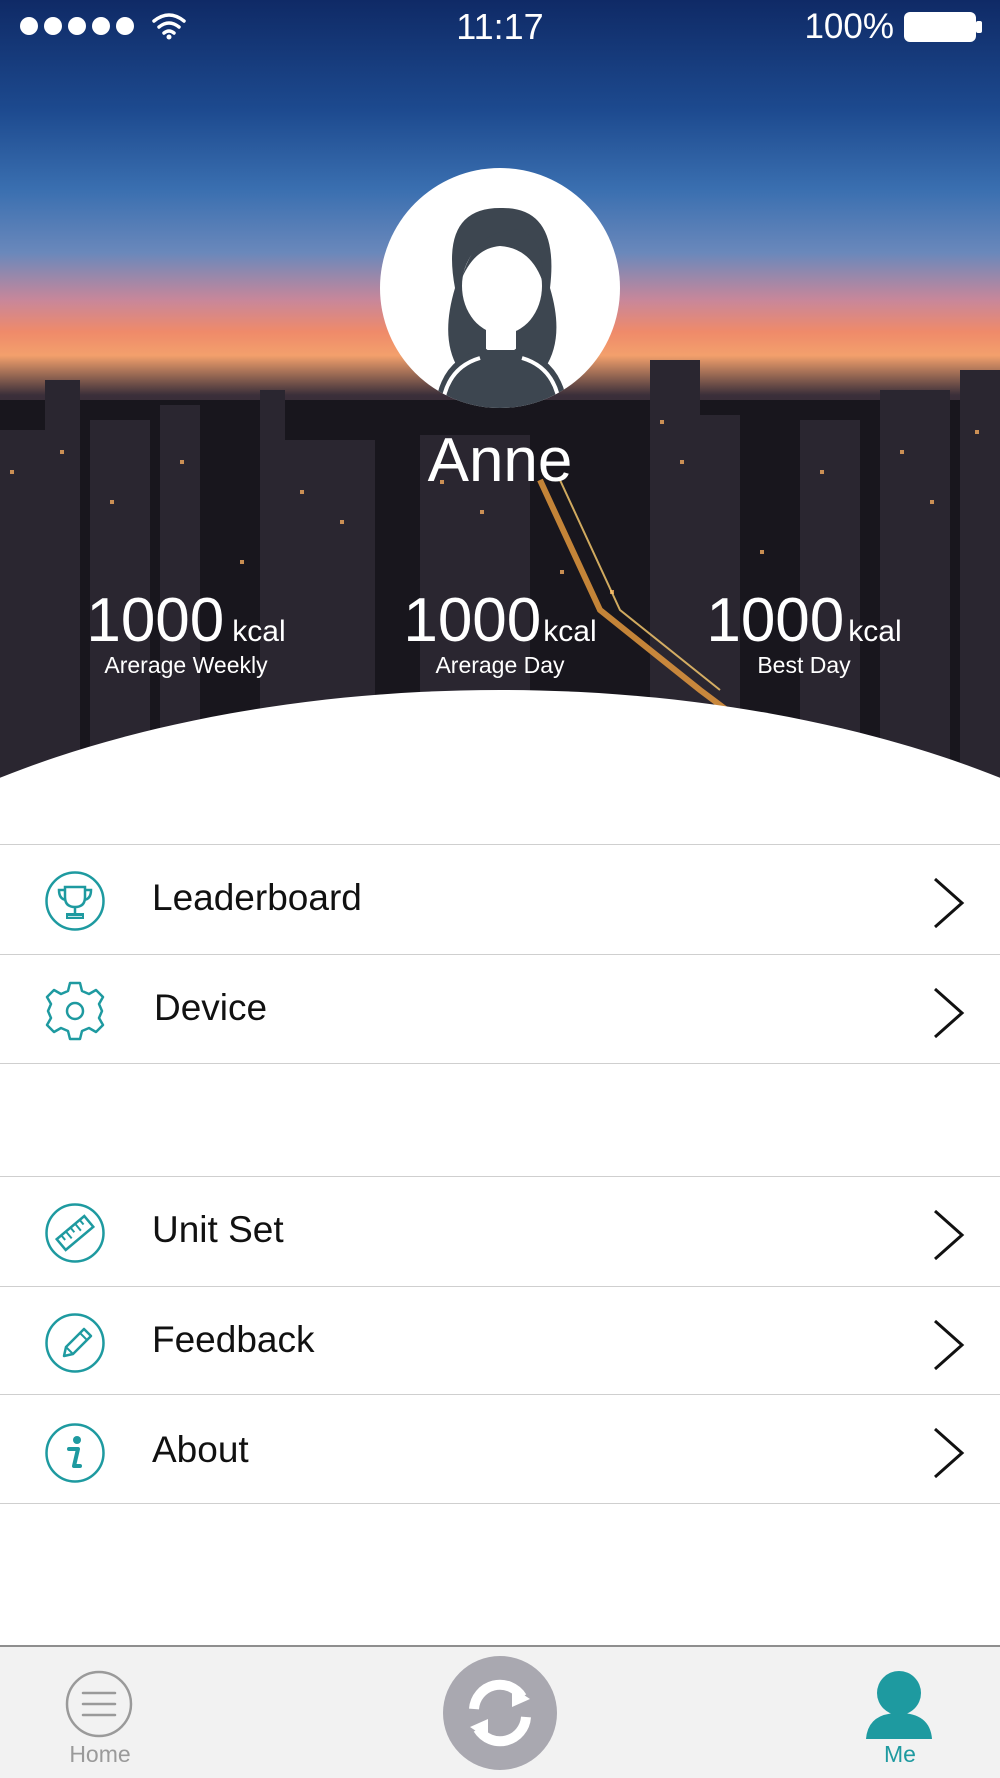  What do you see at coordinates (218, 1229) in the screenshot?
I see `menu-item-label: Unit Set` at bounding box center [218, 1229].